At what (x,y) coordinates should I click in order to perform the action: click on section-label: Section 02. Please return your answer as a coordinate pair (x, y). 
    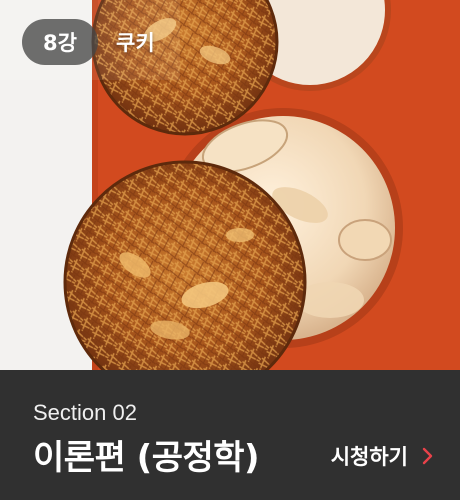
    Looking at the image, I should click on (85, 412).